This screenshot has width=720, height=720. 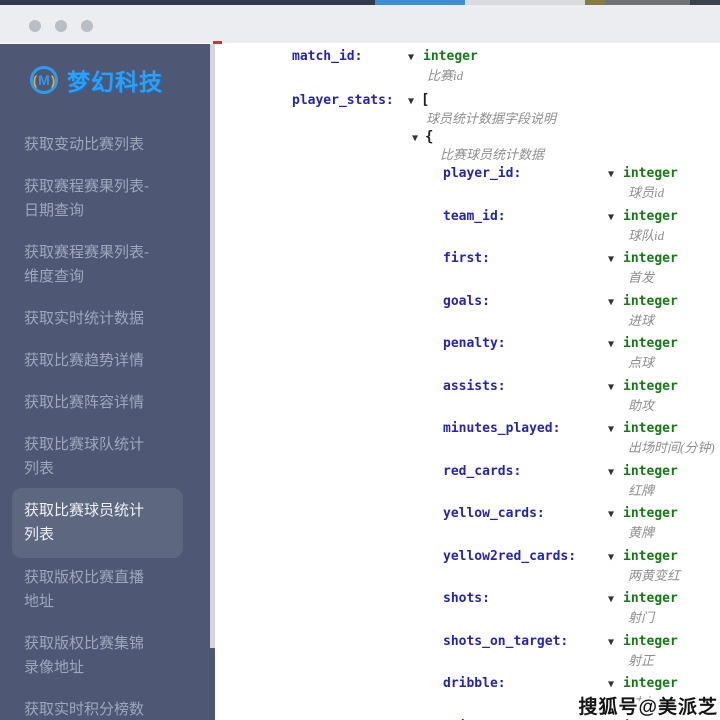 I want to click on sidebar-menu-item-label: 获取实时积分榜数据, so click(x=84, y=709).